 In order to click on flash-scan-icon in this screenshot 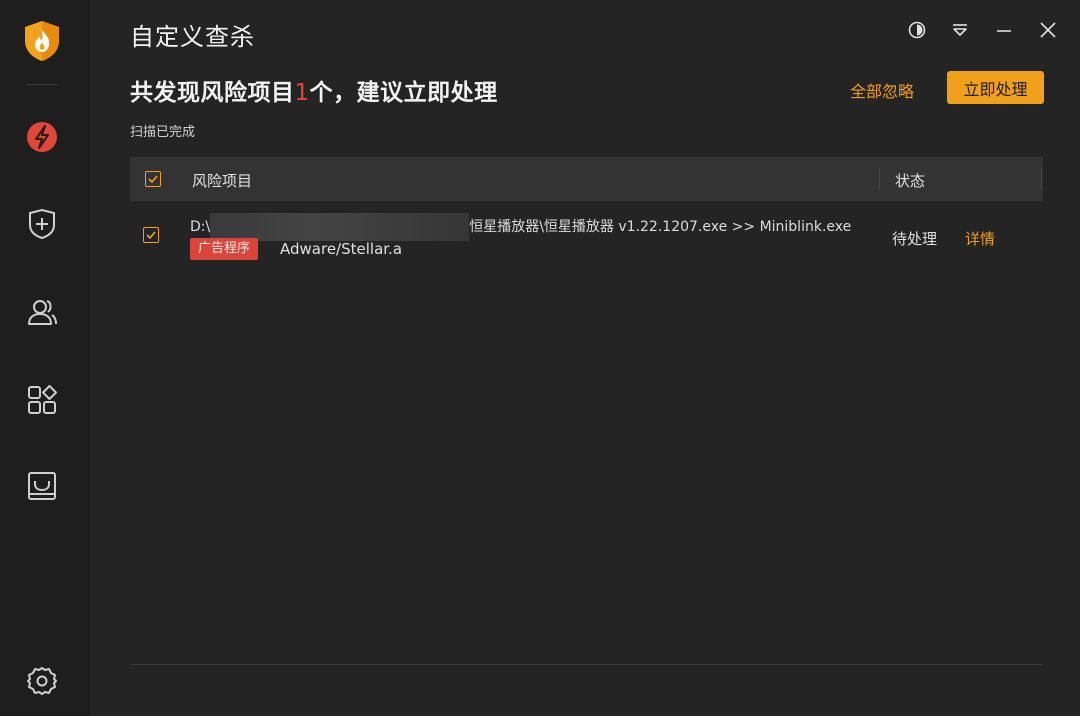, I will do `click(42, 137)`.